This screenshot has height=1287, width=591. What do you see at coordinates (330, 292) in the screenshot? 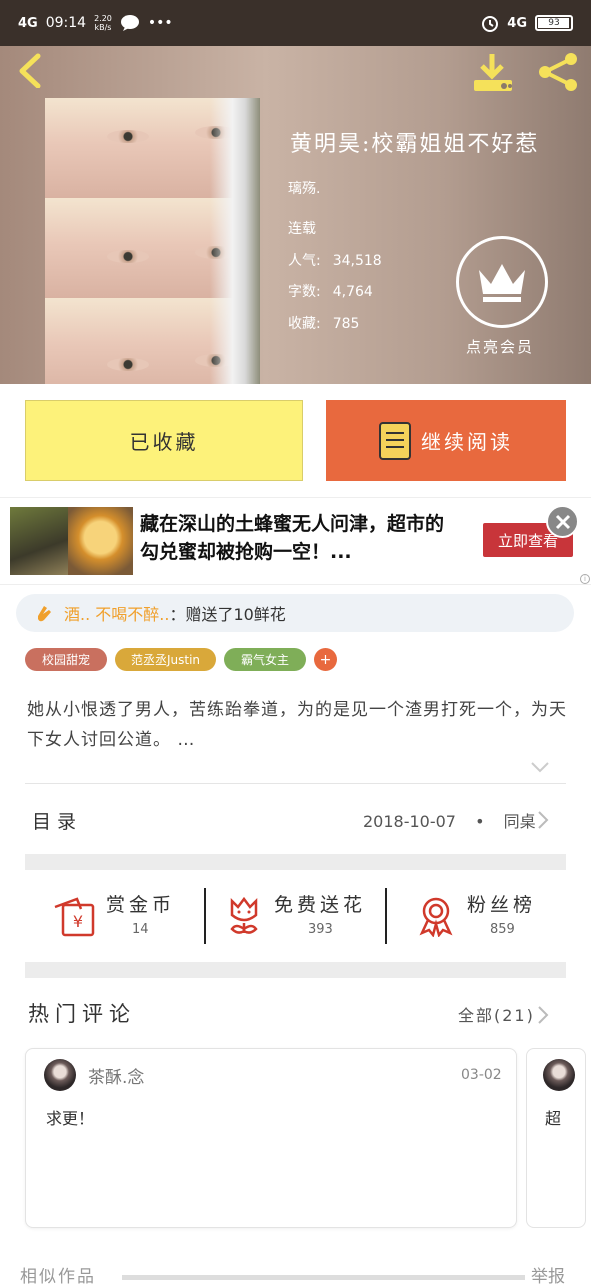
I see `book-wordcount: 字数: 4,764` at bounding box center [330, 292].